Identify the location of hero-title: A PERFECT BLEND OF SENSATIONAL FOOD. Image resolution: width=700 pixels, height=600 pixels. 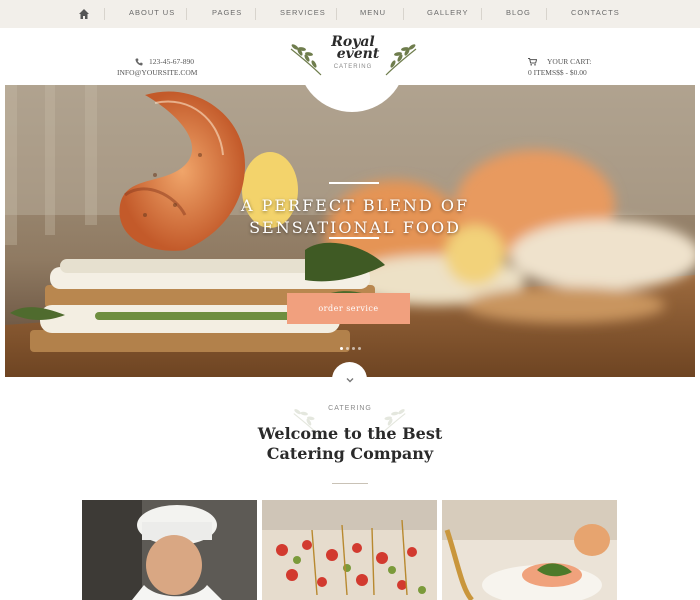
(355, 216).